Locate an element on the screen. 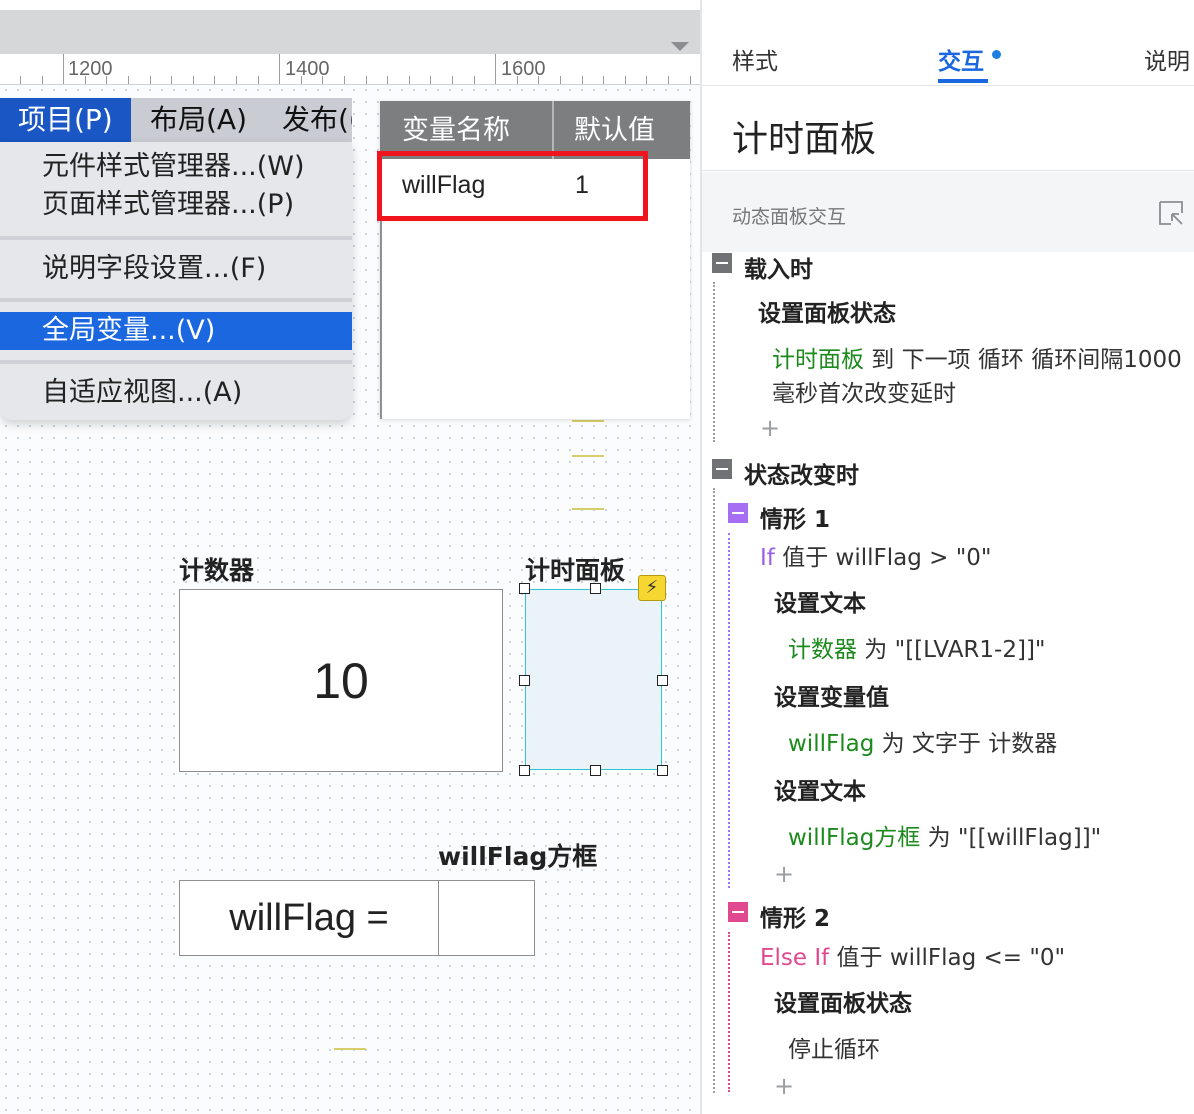  counter-widget: 10 is located at coordinates (341, 680).